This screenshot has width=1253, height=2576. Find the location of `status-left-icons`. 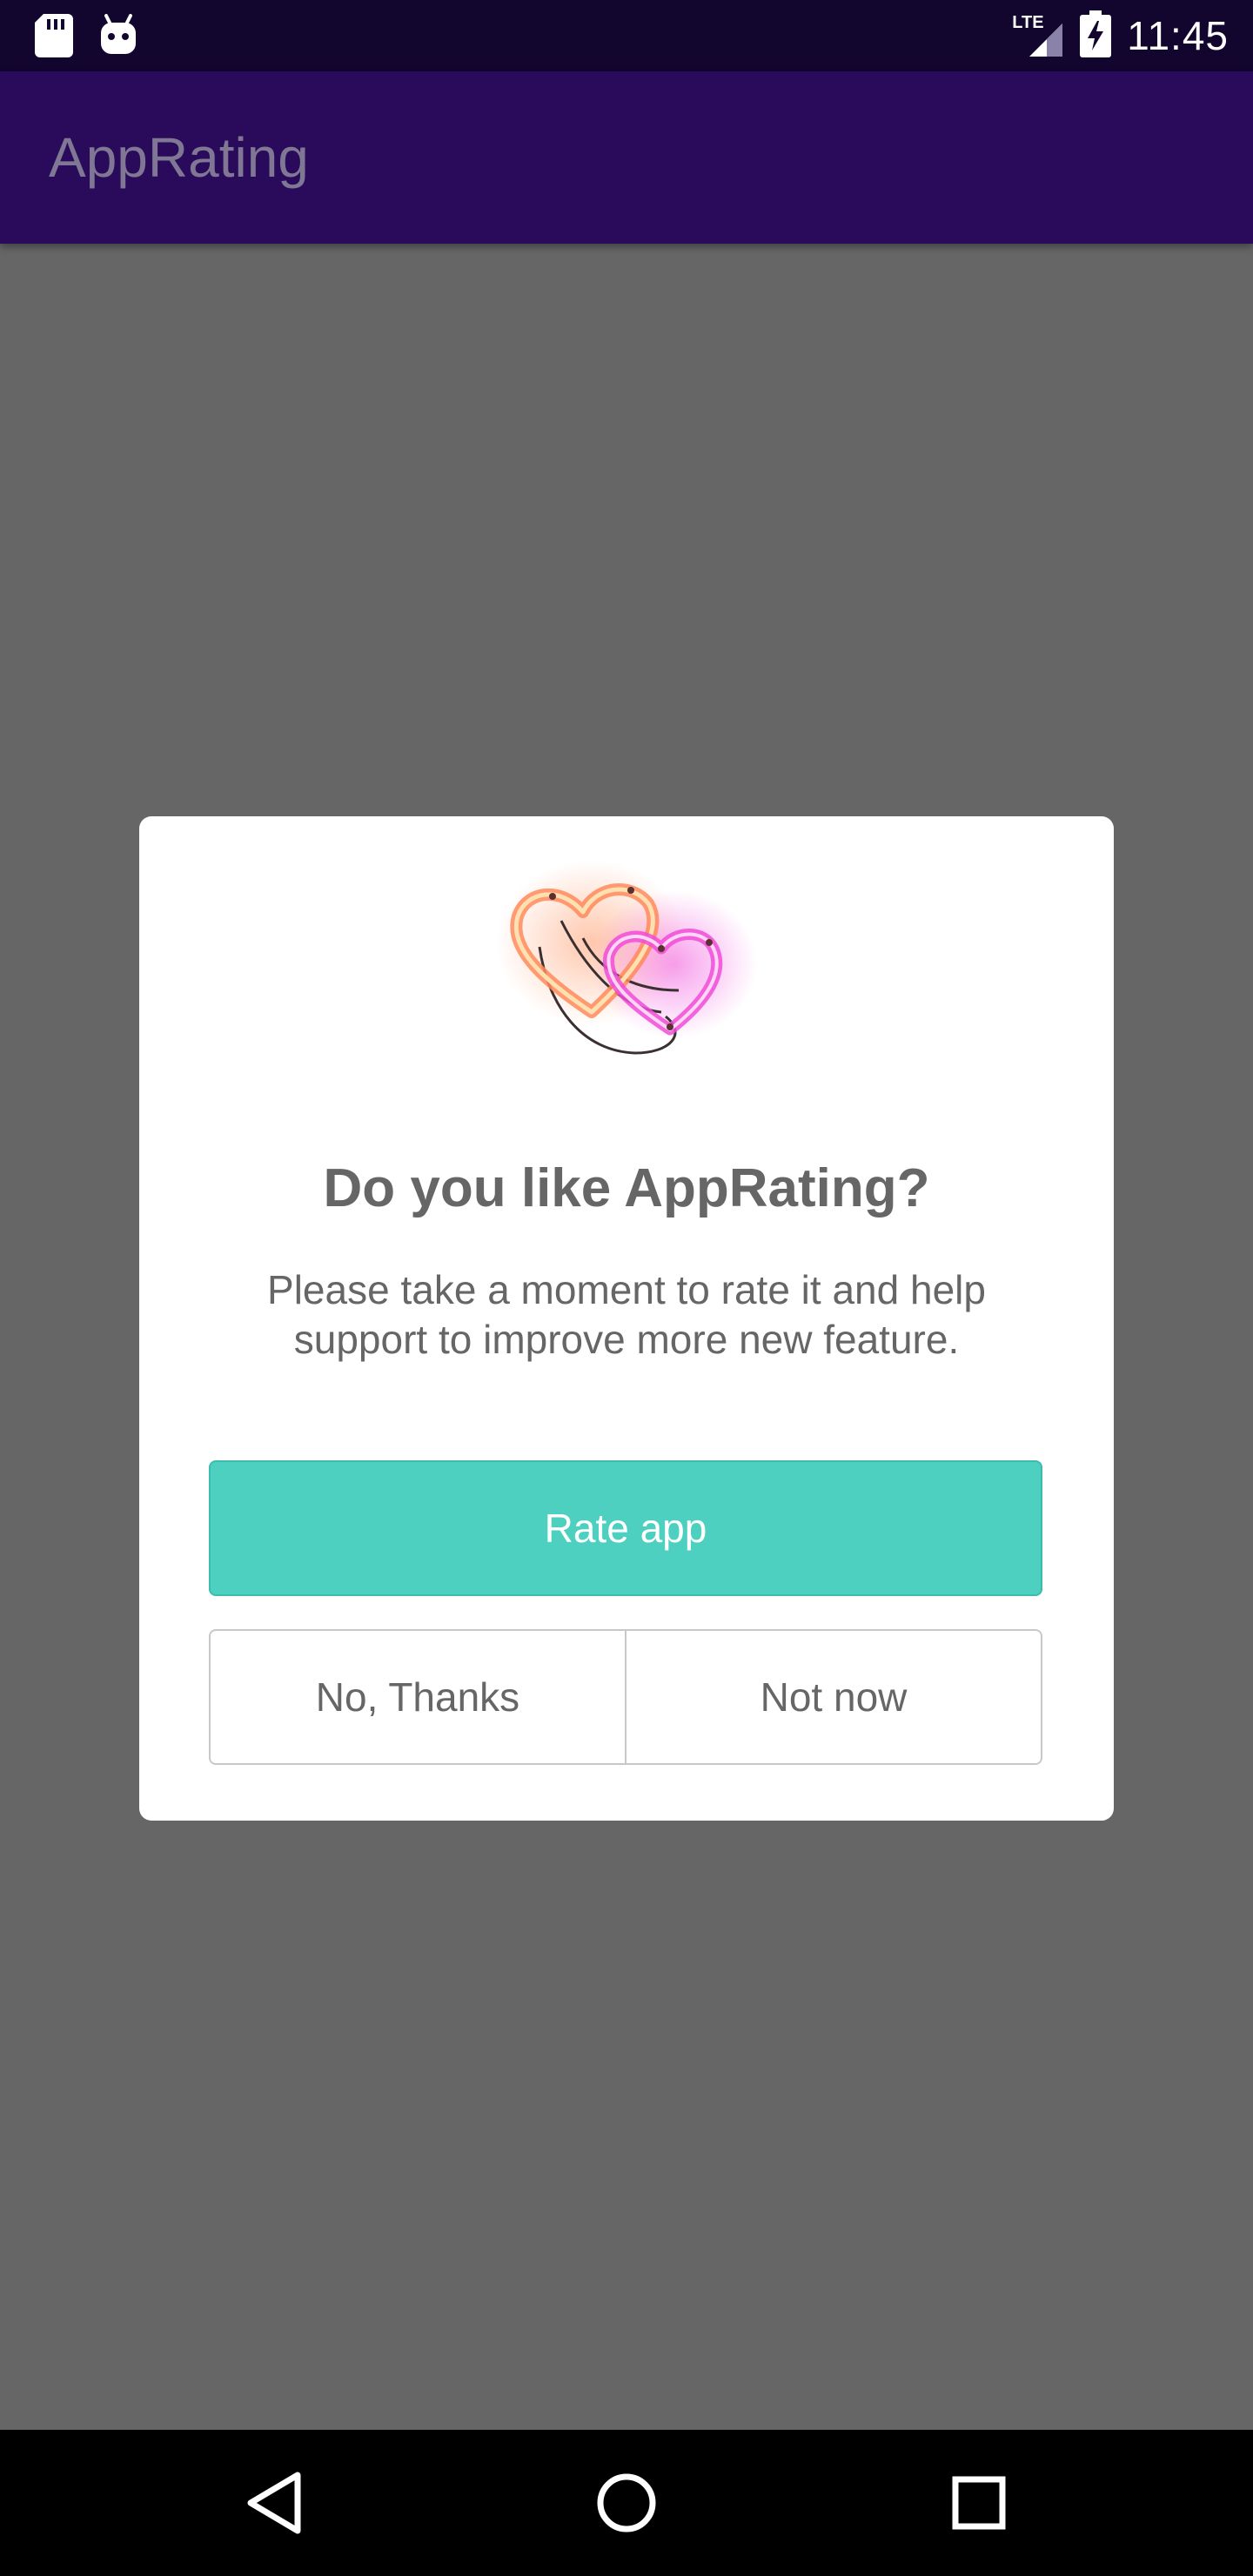

status-left-icons is located at coordinates (86, 38).